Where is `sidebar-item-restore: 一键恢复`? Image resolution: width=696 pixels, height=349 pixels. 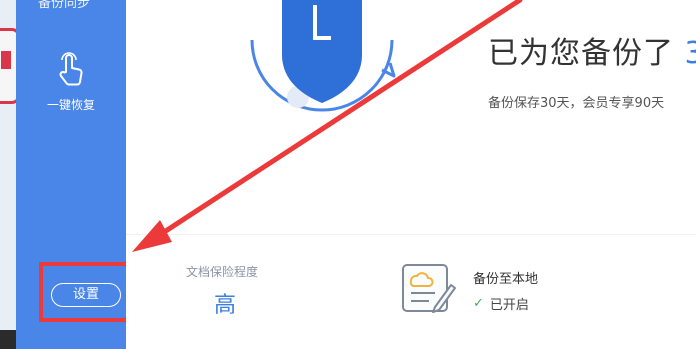
sidebar-item-restore: 一键恢复 is located at coordinates (71, 85).